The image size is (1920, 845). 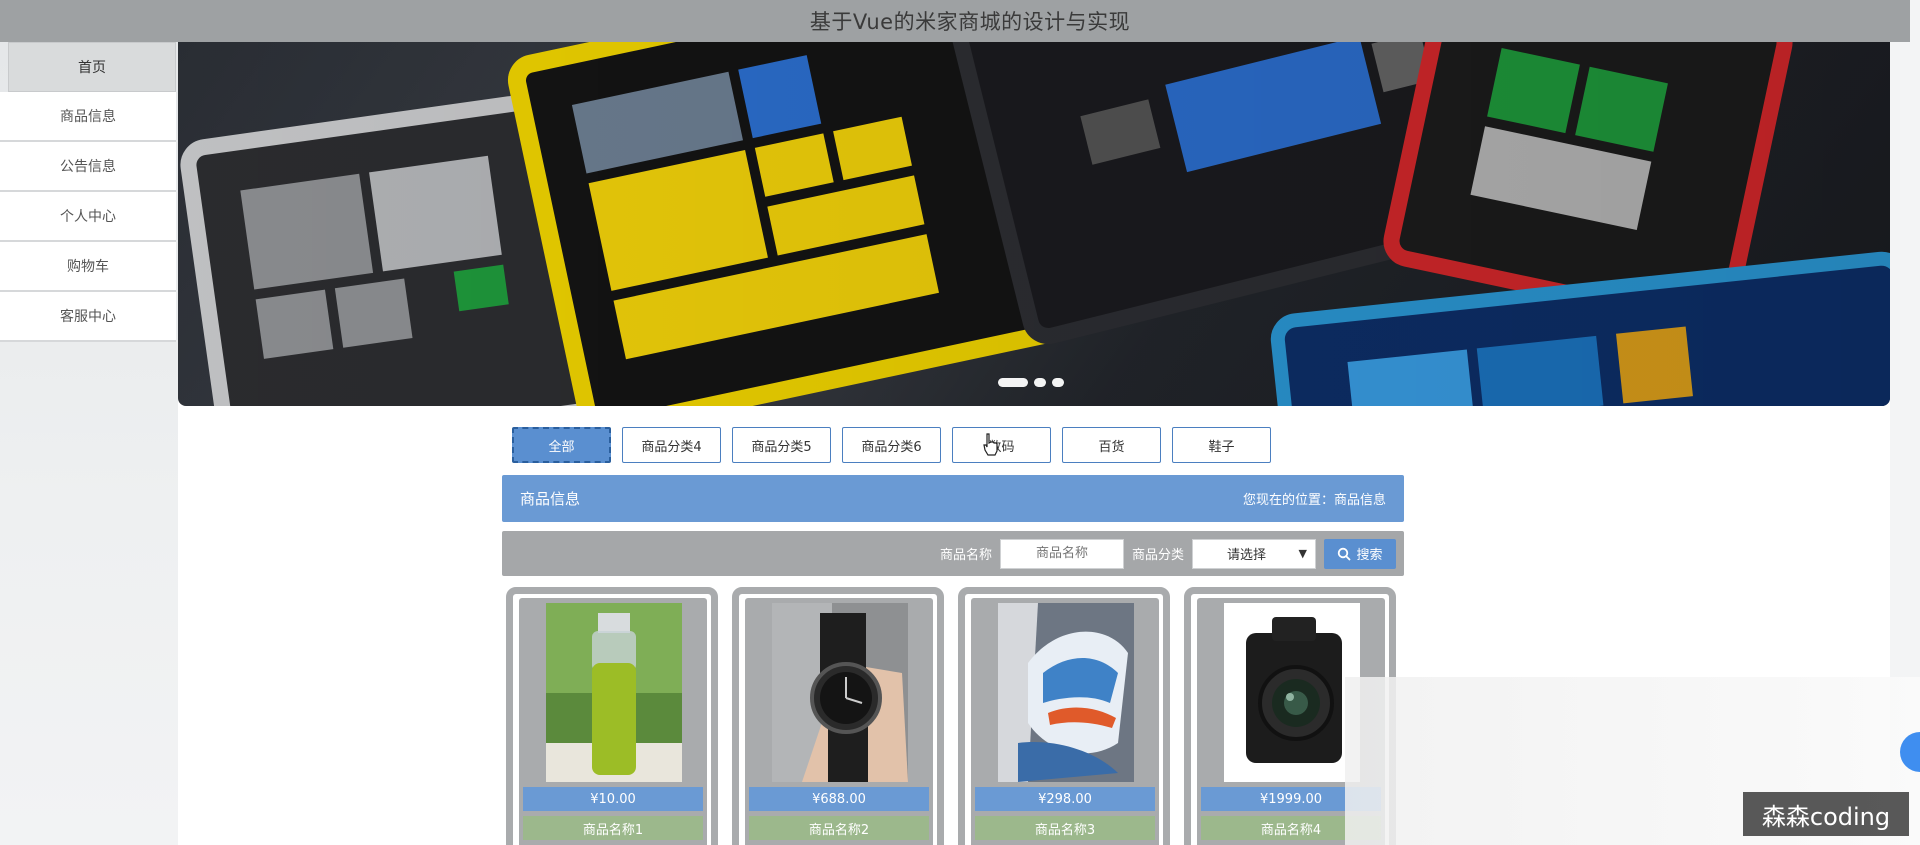 What do you see at coordinates (1314, 500) in the screenshot?
I see `breadcrumb: 您现在的位置：商品信息` at bounding box center [1314, 500].